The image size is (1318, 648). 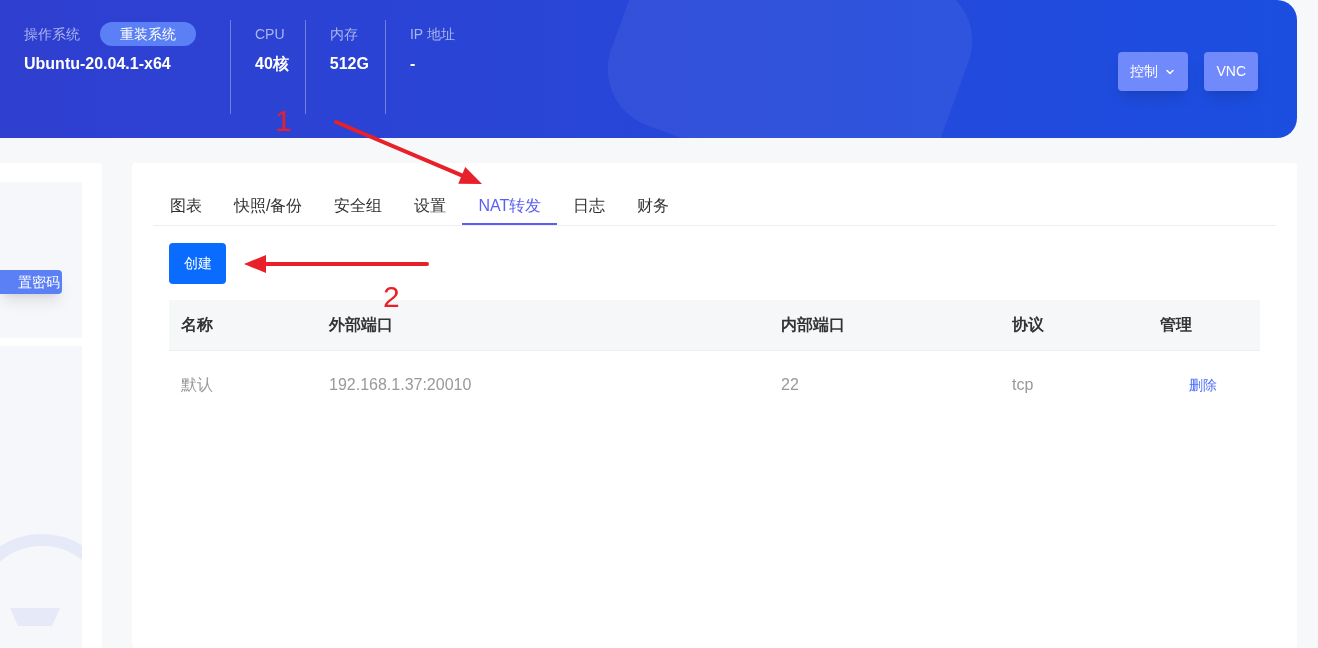 What do you see at coordinates (197, 384) in the screenshot?
I see `table-cell: 默认` at bounding box center [197, 384].